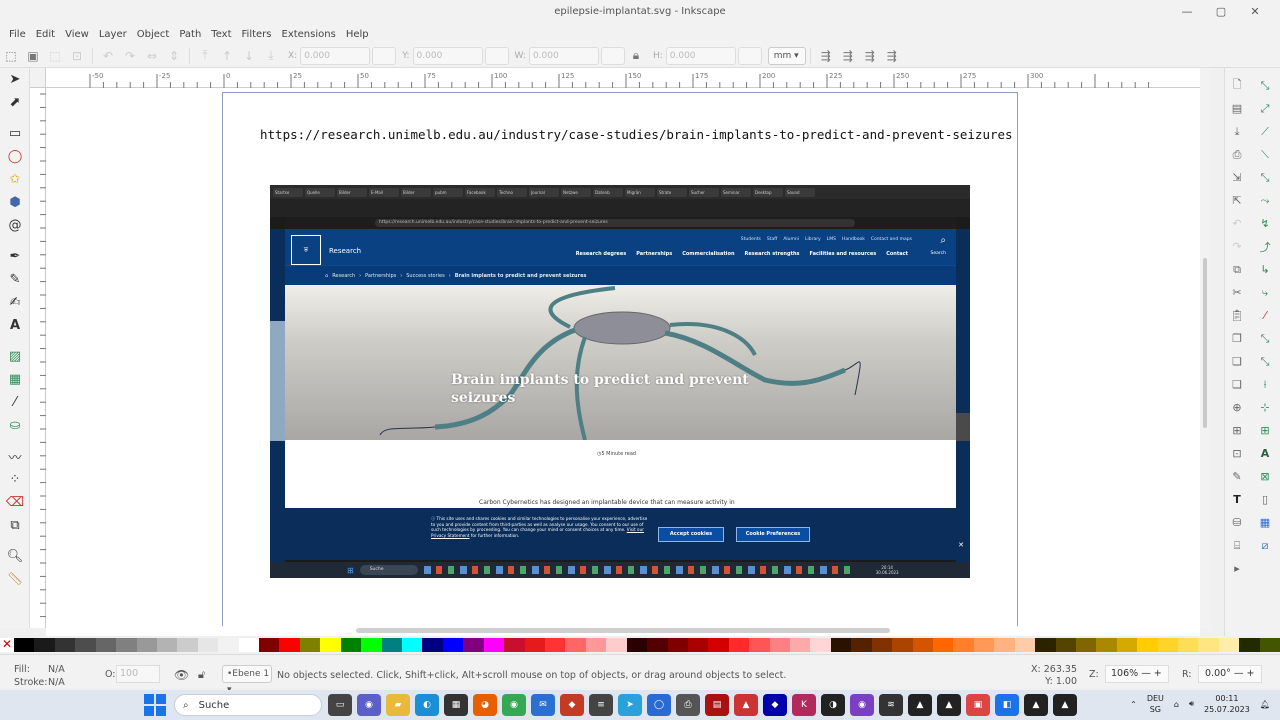 The height and width of the screenshot is (720, 1280). Describe the element at coordinates (1265, 453) in the screenshot. I see `snap-guide-icon: A` at that location.